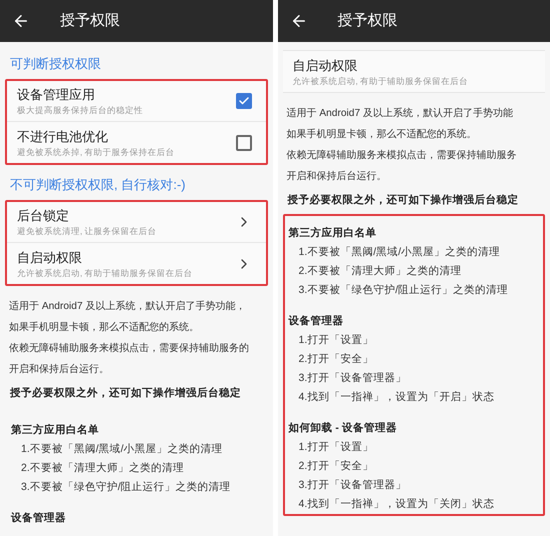 Image resolution: width=550 pixels, height=536 pixels. What do you see at coordinates (96, 152) in the screenshot?
I see `item-subtitle: 避免被系统杀掉, 有助于服务保持在后台` at bounding box center [96, 152].